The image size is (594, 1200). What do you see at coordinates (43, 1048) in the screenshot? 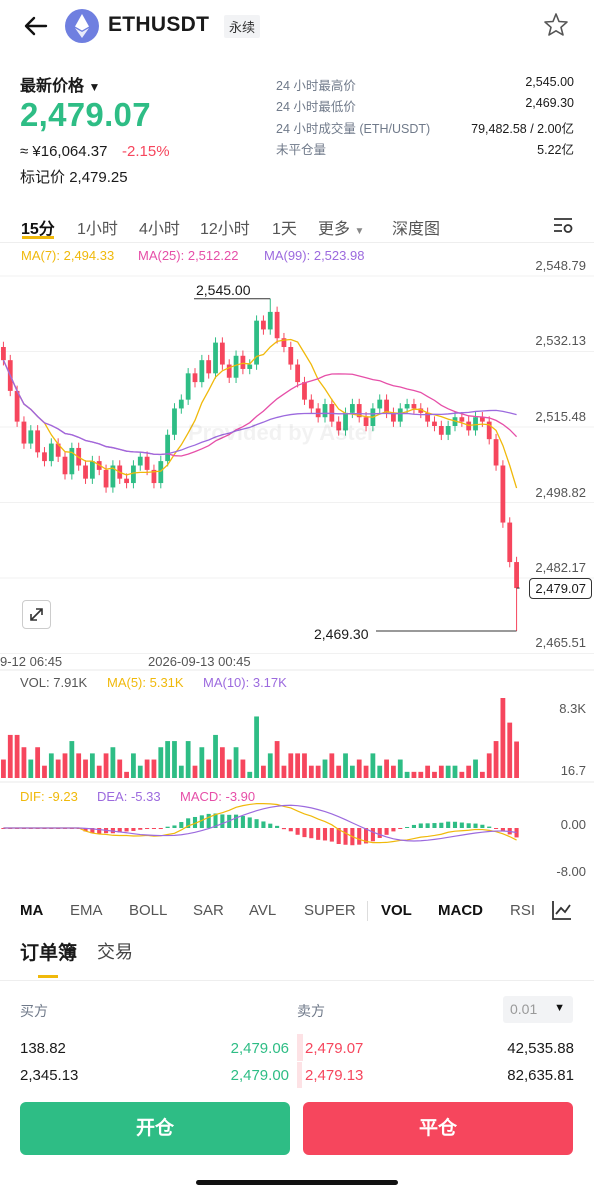
I see `bid-qty: 138.82` at bounding box center [43, 1048].